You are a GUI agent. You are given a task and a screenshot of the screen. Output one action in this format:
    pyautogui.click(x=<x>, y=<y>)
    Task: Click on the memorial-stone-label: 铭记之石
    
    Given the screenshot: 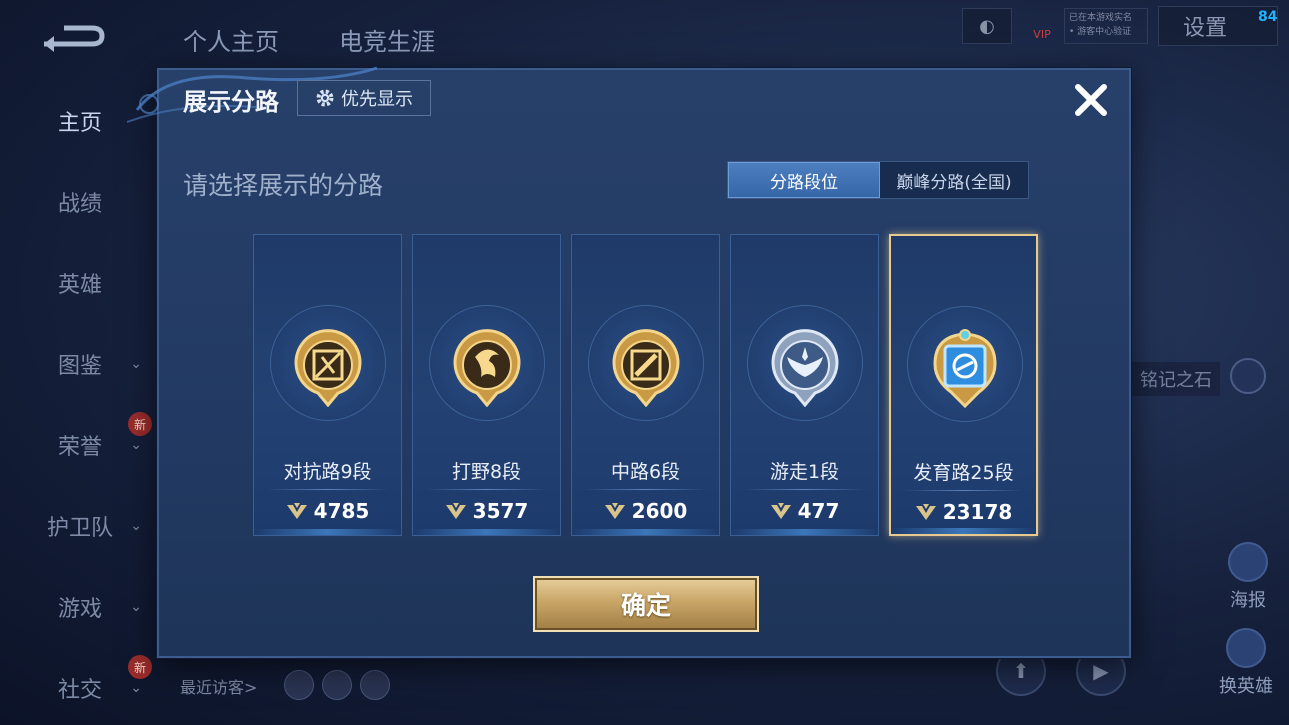 What is the action you would take?
    pyautogui.click(x=1170, y=379)
    